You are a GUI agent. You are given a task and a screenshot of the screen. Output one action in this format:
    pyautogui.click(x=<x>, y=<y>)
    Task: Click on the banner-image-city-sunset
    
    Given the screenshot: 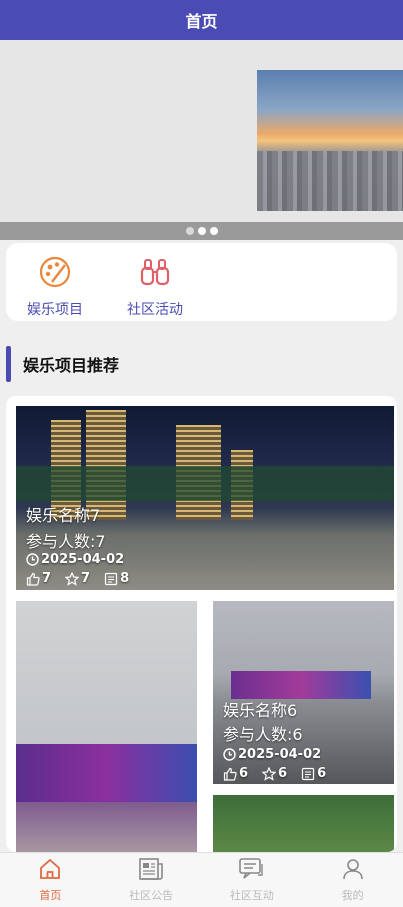 What is the action you would take?
    pyautogui.click(x=330, y=140)
    